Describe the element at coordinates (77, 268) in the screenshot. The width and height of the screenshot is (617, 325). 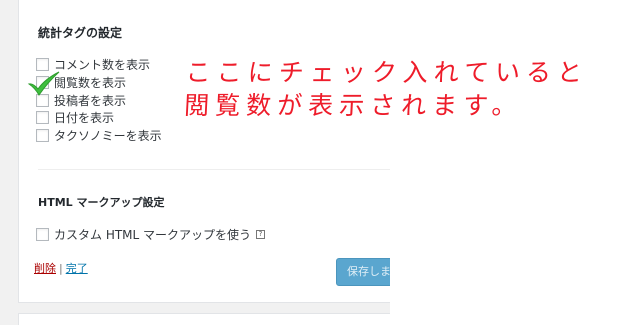
I see `done-link: 完了` at that location.